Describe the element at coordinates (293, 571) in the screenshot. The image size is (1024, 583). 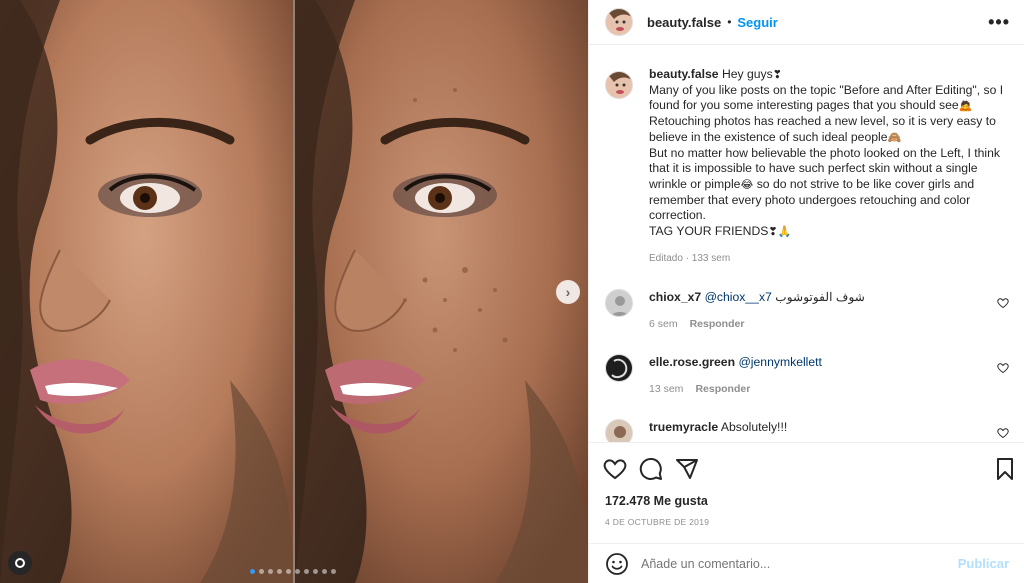
I see `carousel-dots` at that location.